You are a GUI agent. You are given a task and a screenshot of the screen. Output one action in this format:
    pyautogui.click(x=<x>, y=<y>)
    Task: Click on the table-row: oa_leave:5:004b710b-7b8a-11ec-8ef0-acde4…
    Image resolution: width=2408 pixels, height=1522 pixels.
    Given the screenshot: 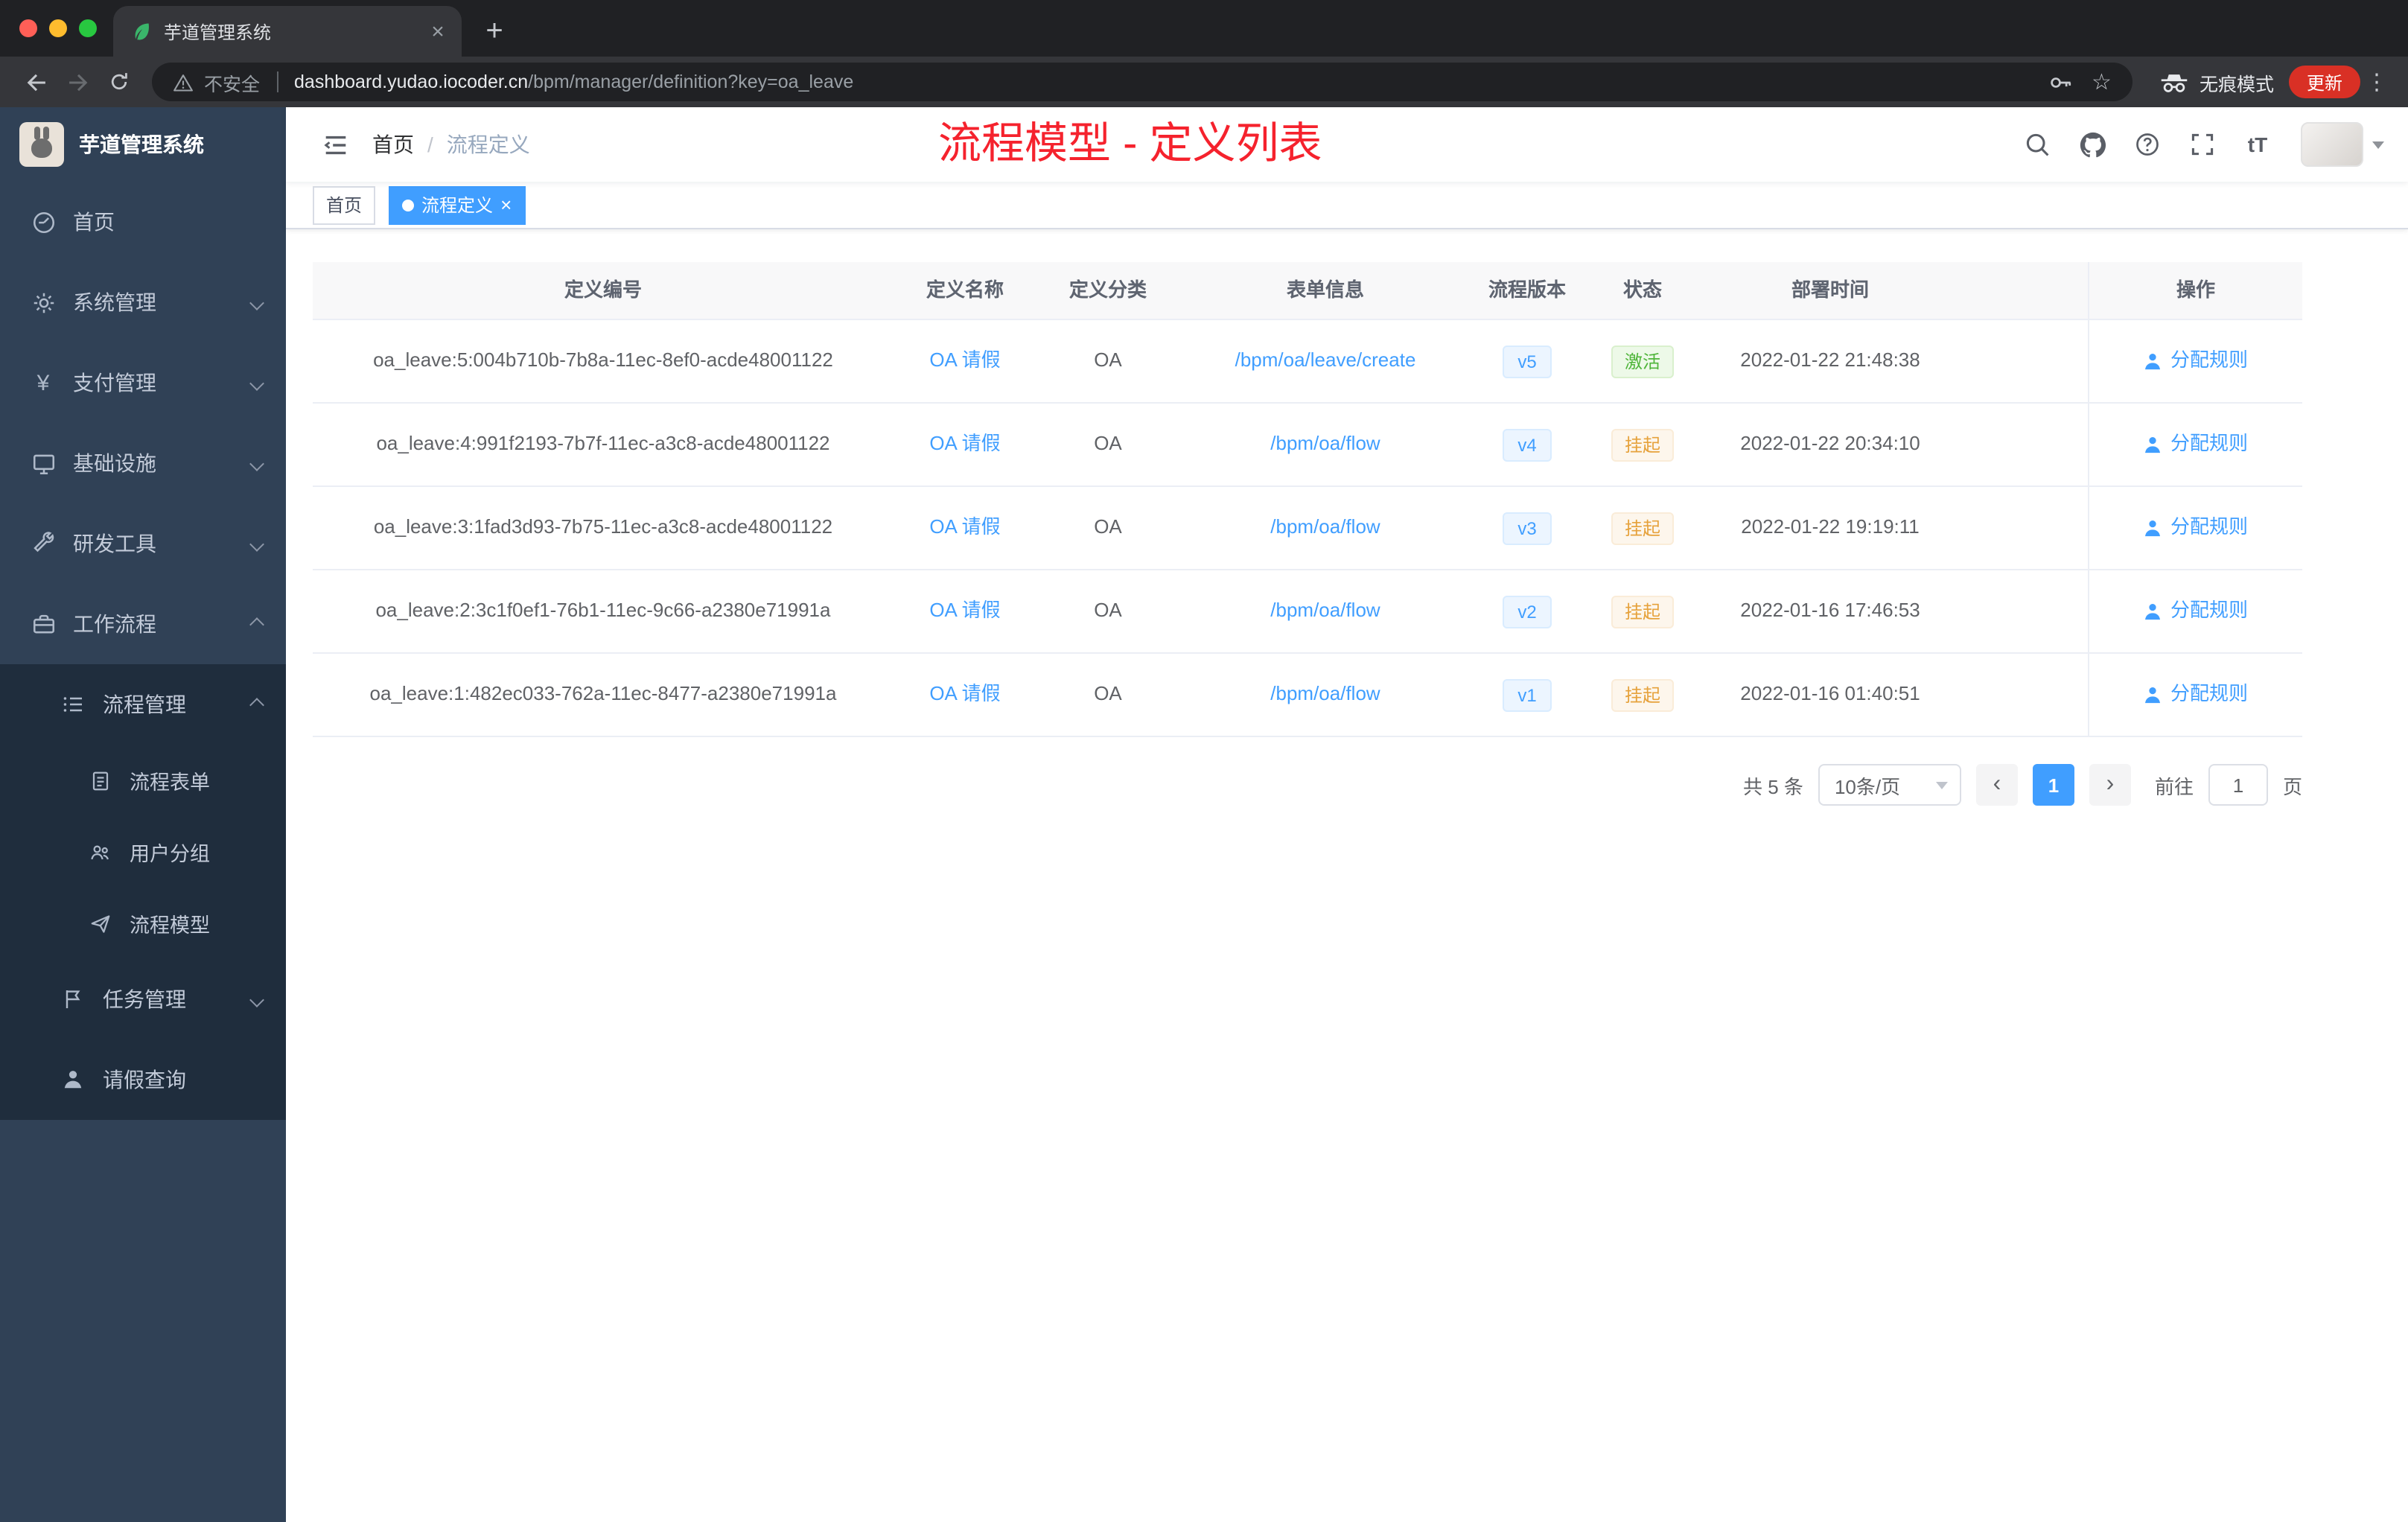 What is the action you would take?
    pyautogui.click(x=1307, y=362)
    